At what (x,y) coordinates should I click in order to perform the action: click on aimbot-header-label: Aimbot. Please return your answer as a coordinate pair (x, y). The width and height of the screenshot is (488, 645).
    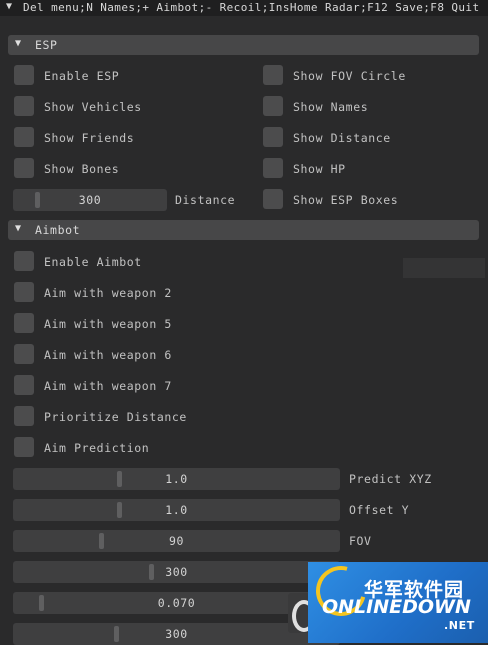
    Looking at the image, I should click on (58, 230).